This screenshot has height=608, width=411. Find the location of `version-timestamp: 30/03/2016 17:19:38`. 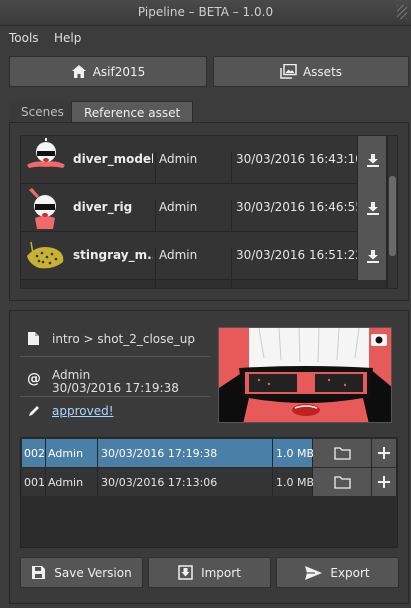

version-timestamp: 30/03/2016 17:19:38 is located at coordinates (115, 388).